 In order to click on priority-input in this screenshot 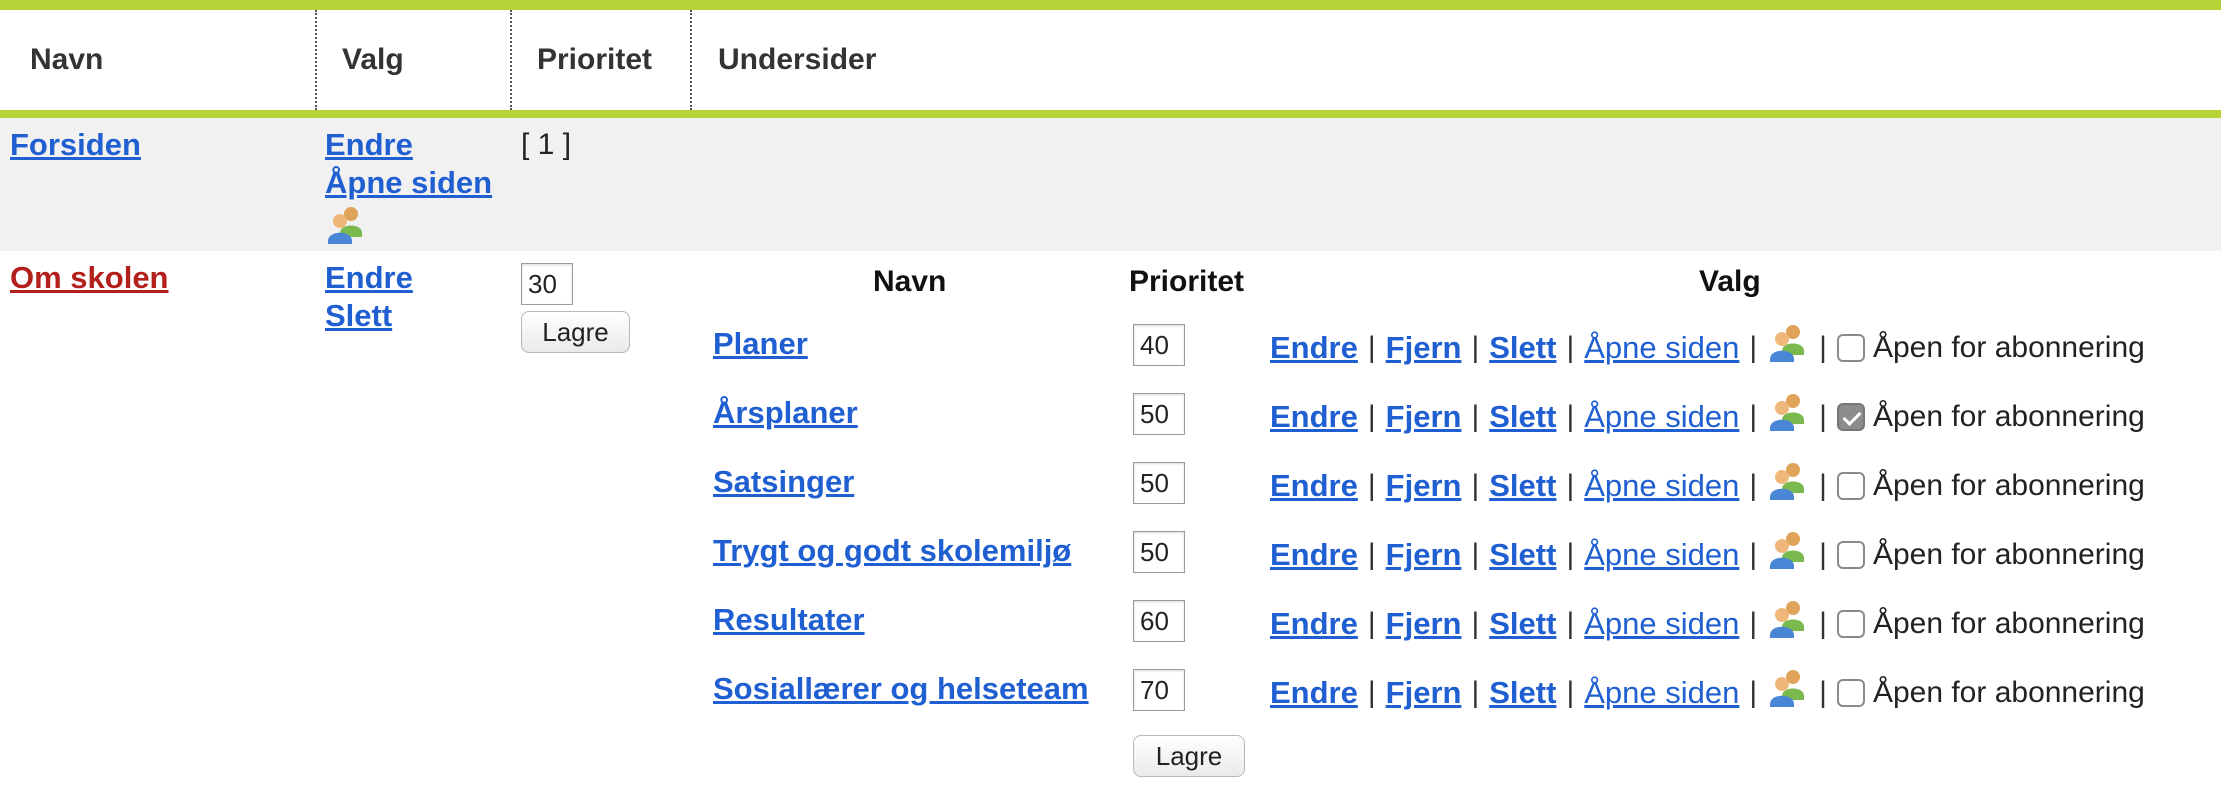, I will do `click(547, 284)`.